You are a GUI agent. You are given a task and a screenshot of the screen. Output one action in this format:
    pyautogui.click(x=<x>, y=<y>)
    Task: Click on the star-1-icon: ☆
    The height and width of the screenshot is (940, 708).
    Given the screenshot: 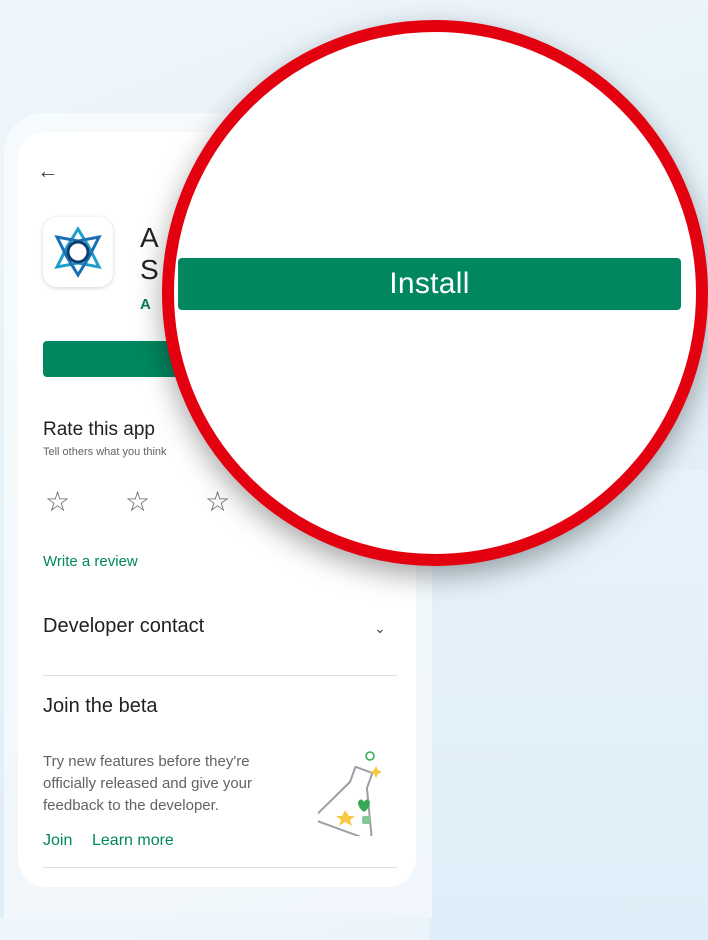 What is the action you would take?
    pyautogui.click(x=60, y=503)
    